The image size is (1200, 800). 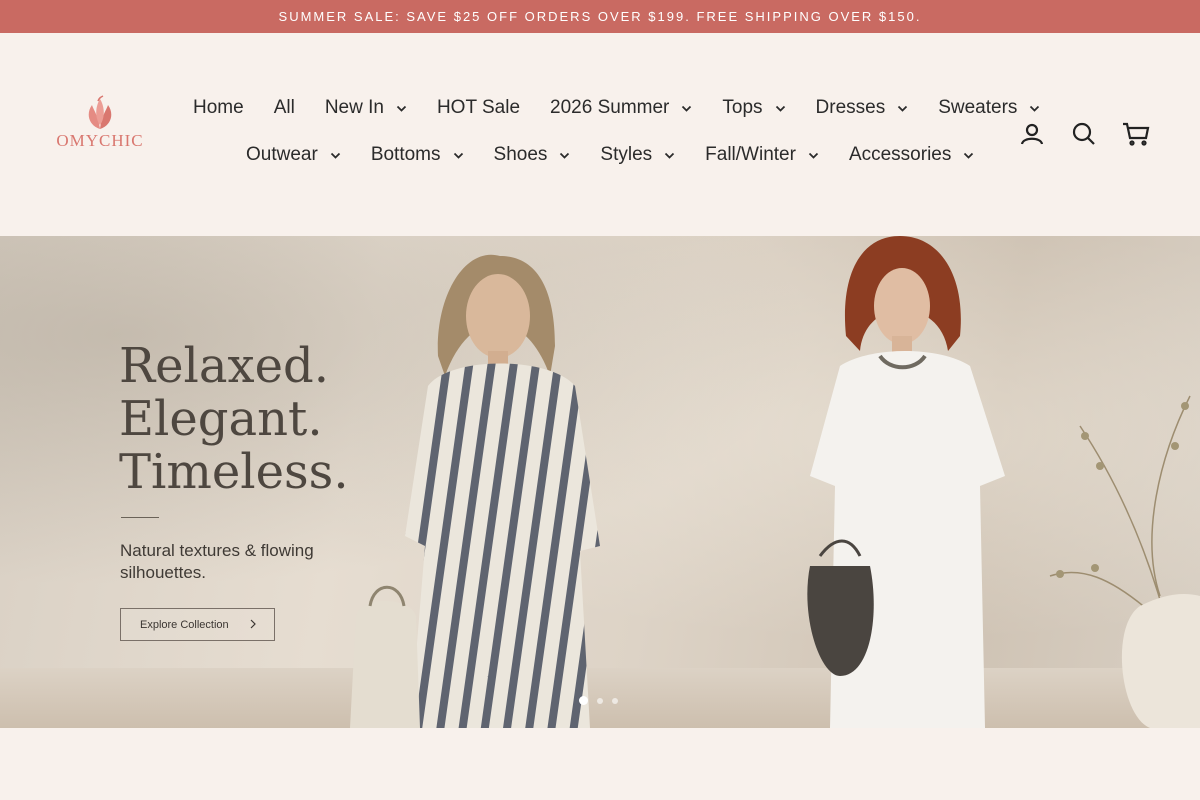 I want to click on nav-item-label: Dresses, so click(x=850, y=107).